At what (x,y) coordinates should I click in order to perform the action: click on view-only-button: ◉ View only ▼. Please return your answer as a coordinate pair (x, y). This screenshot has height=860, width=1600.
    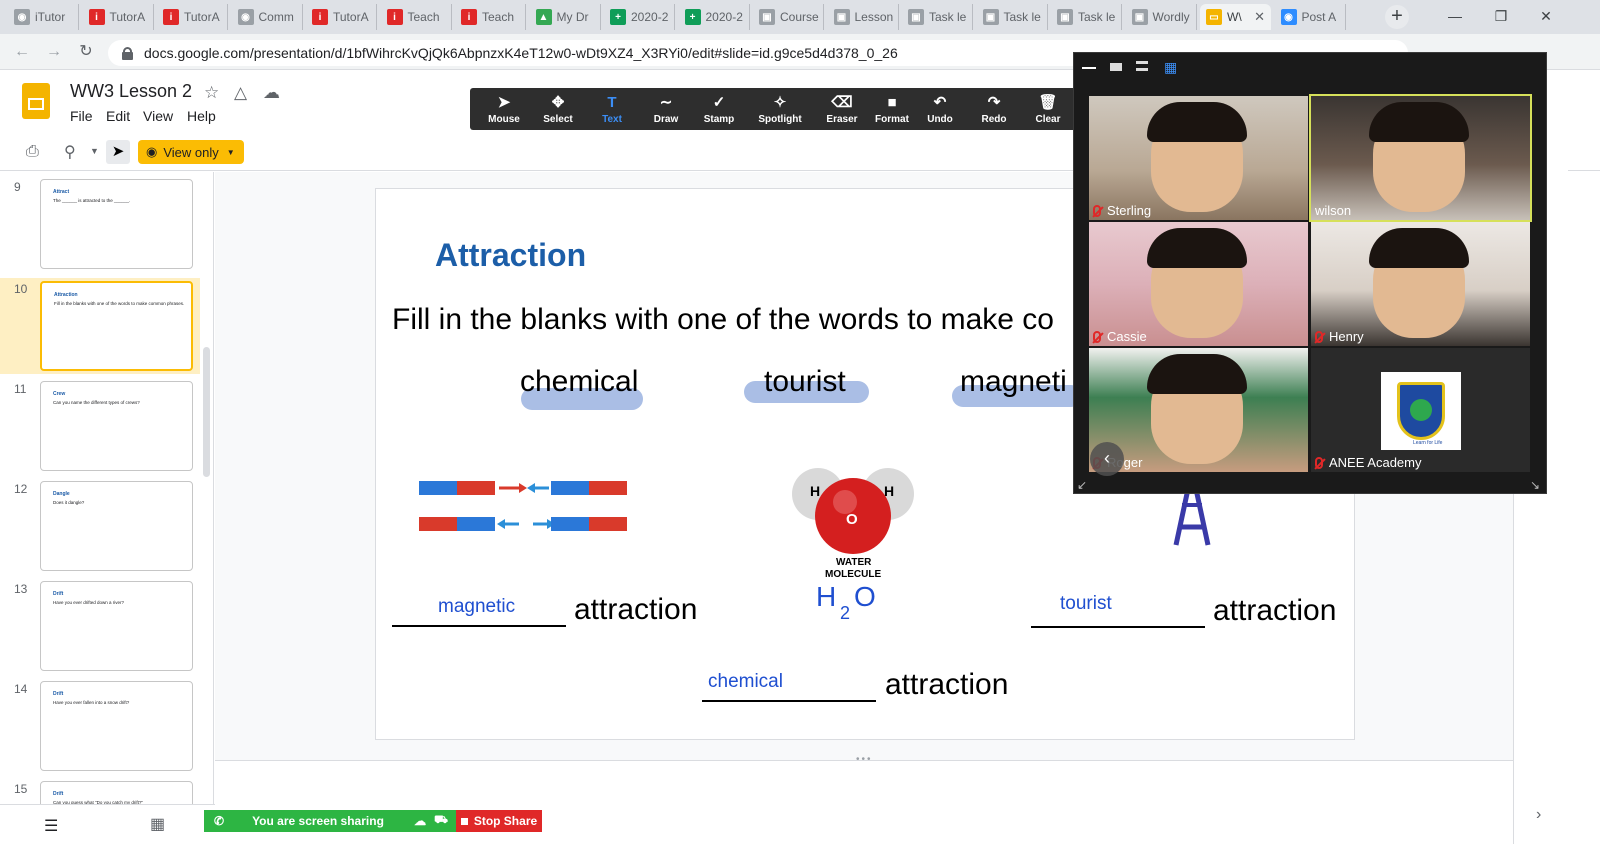
    Looking at the image, I should click on (191, 152).